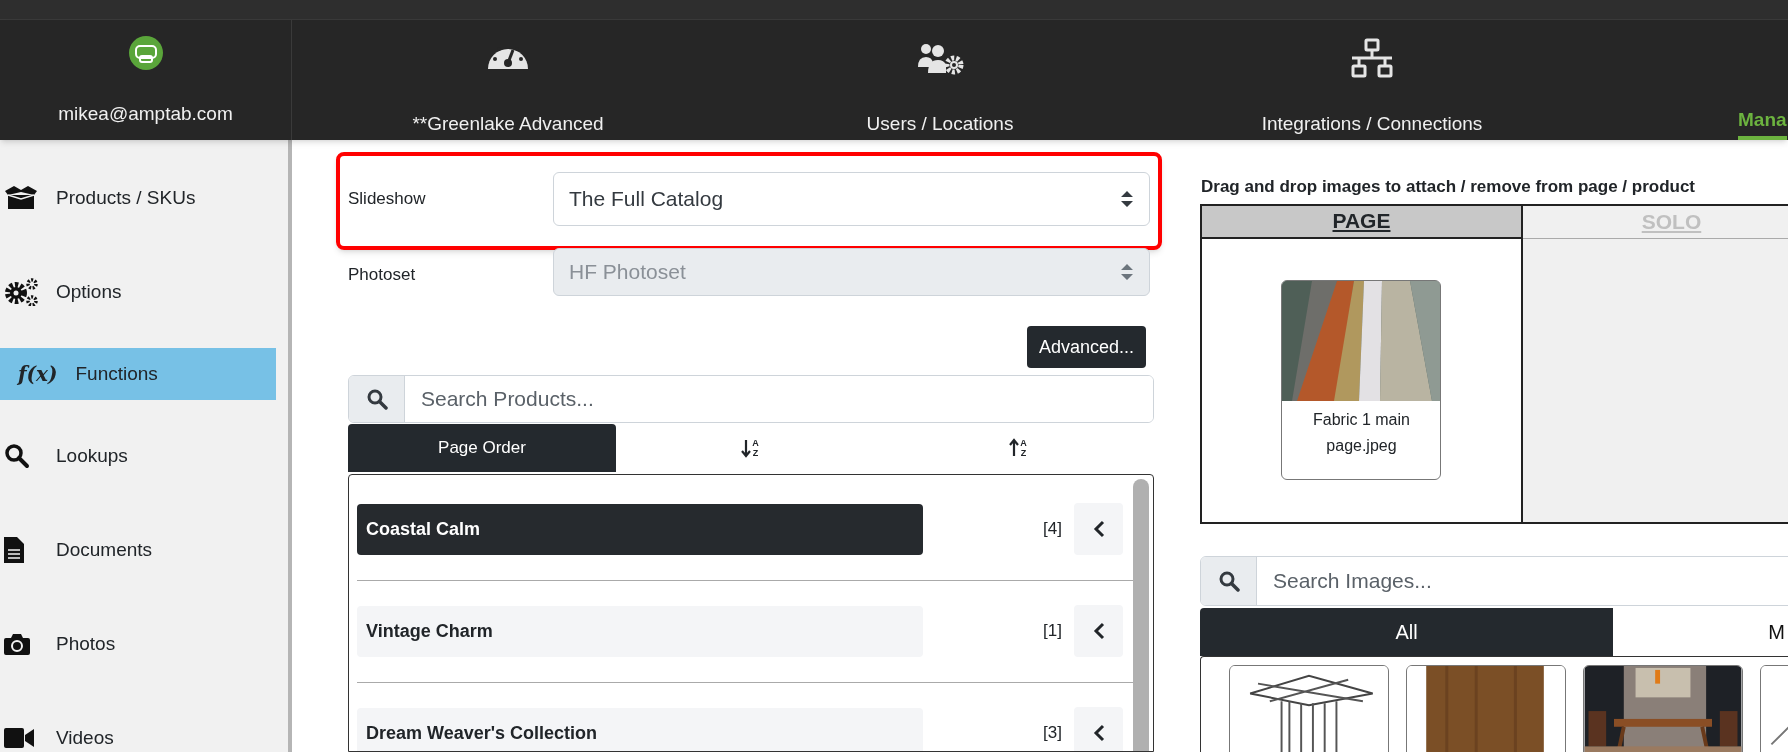 The image size is (1788, 752). Describe the element at coordinates (138, 292) in the screenshot. I see `sidebar-item: Options` at that location.